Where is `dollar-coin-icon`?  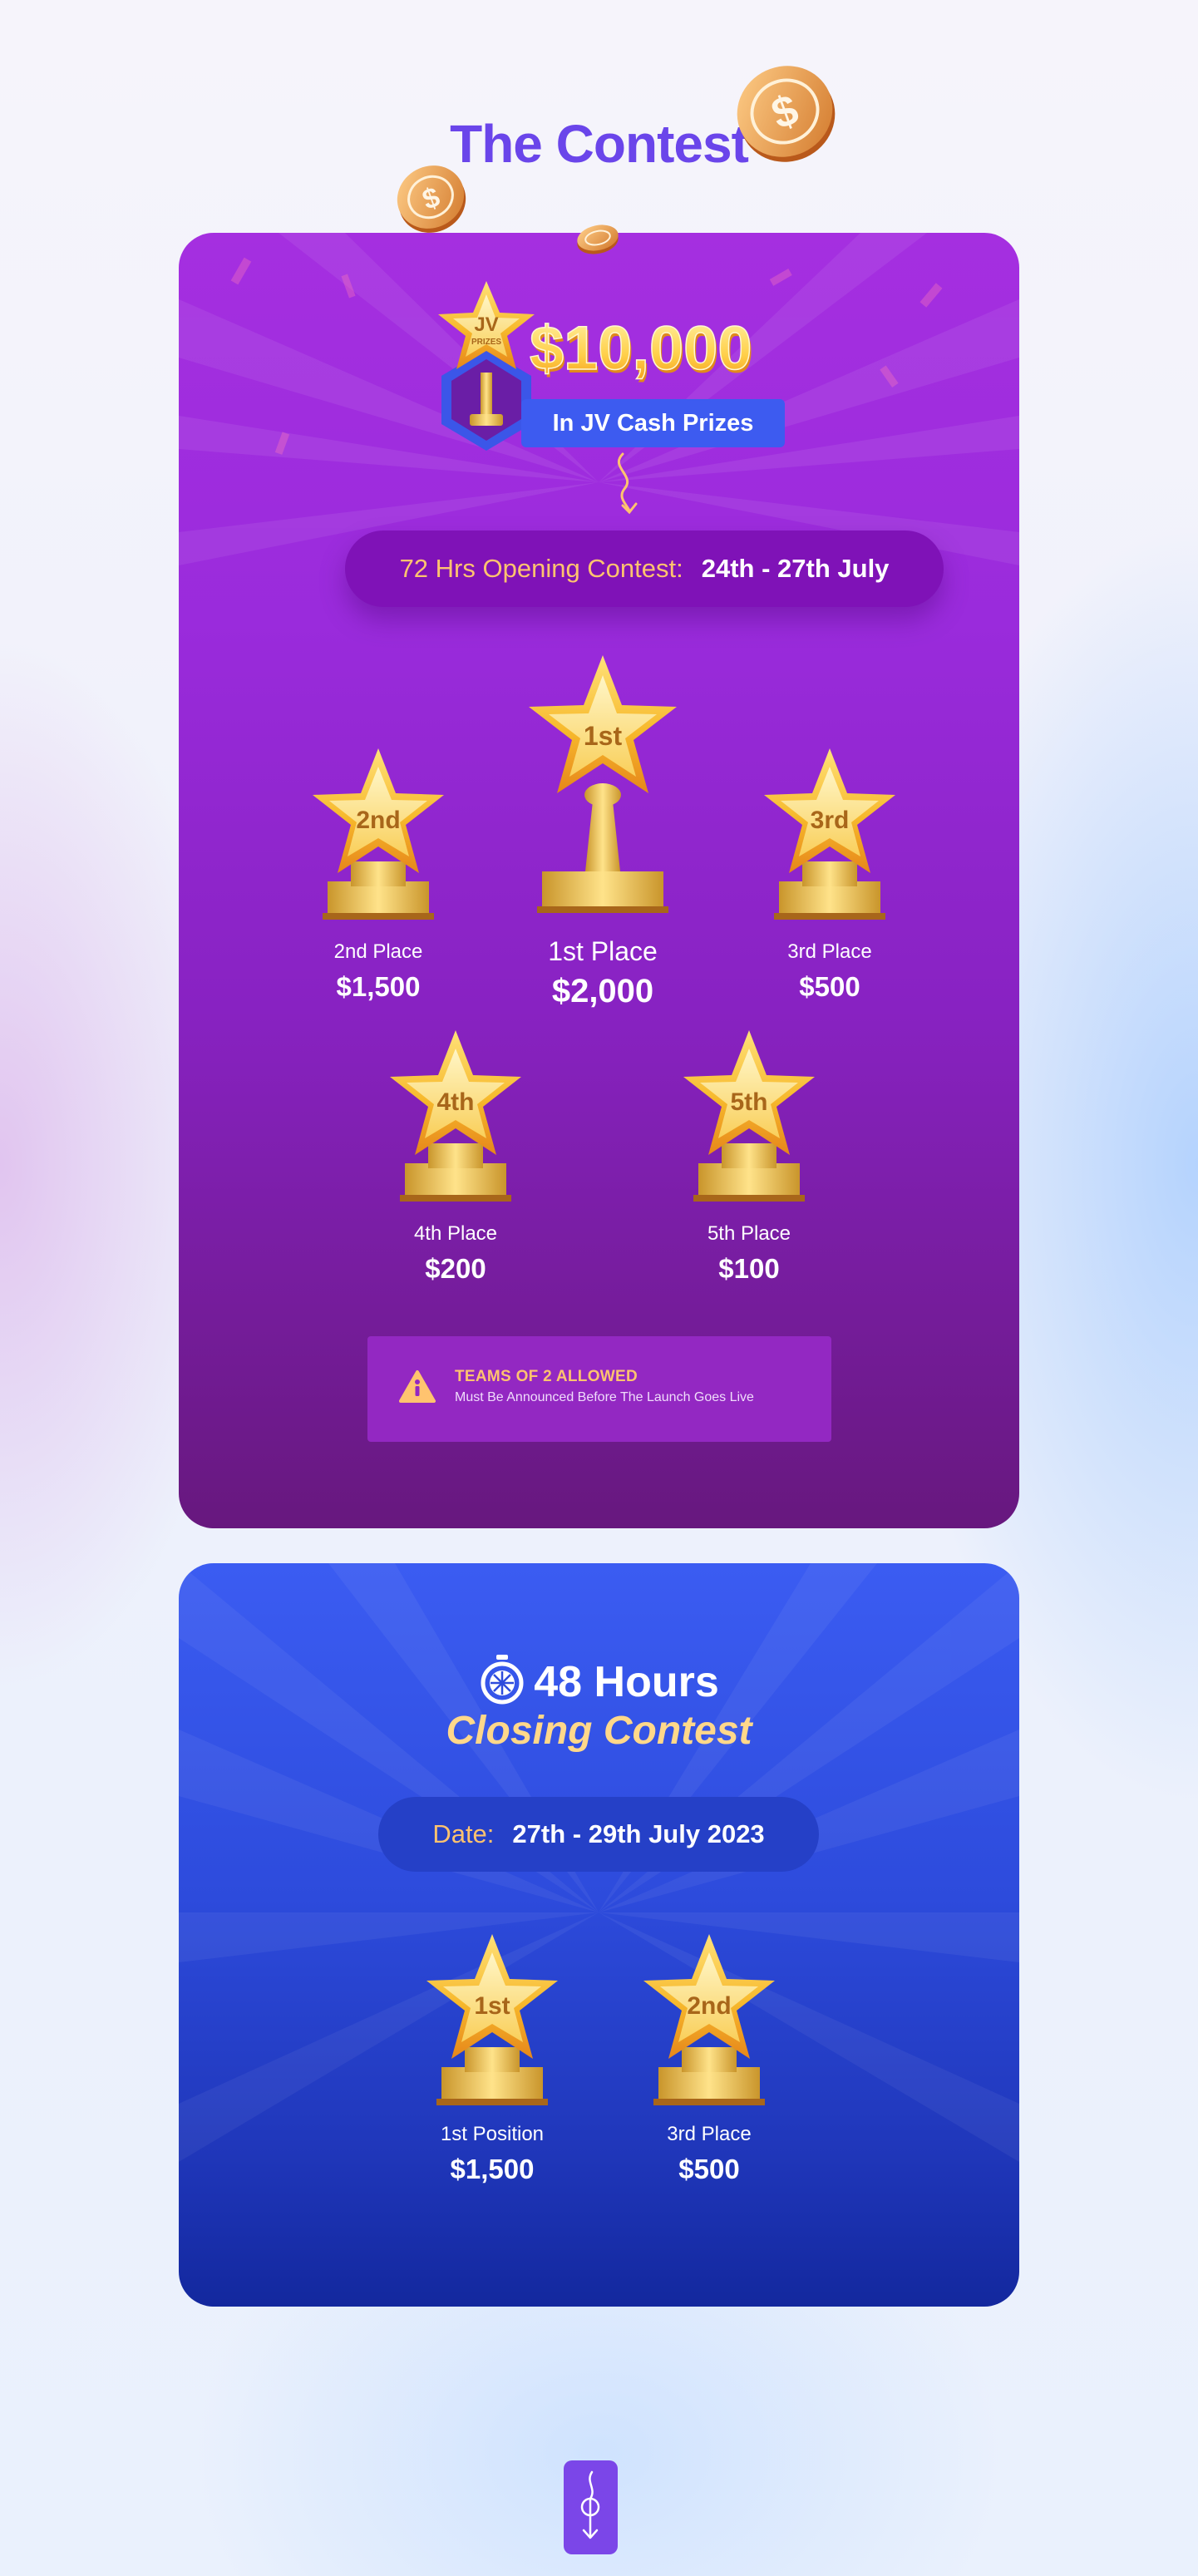 dollar-coin-icon is located at coordinates (598, 239).